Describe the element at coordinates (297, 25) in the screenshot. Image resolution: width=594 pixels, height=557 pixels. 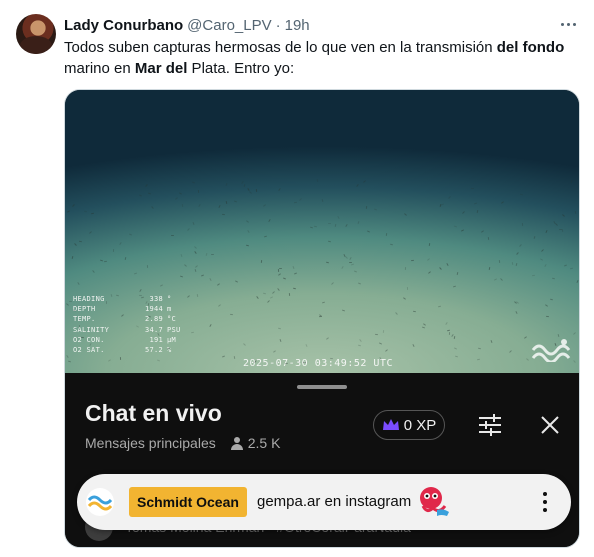
I see `tweet-time: 19h` at that location.